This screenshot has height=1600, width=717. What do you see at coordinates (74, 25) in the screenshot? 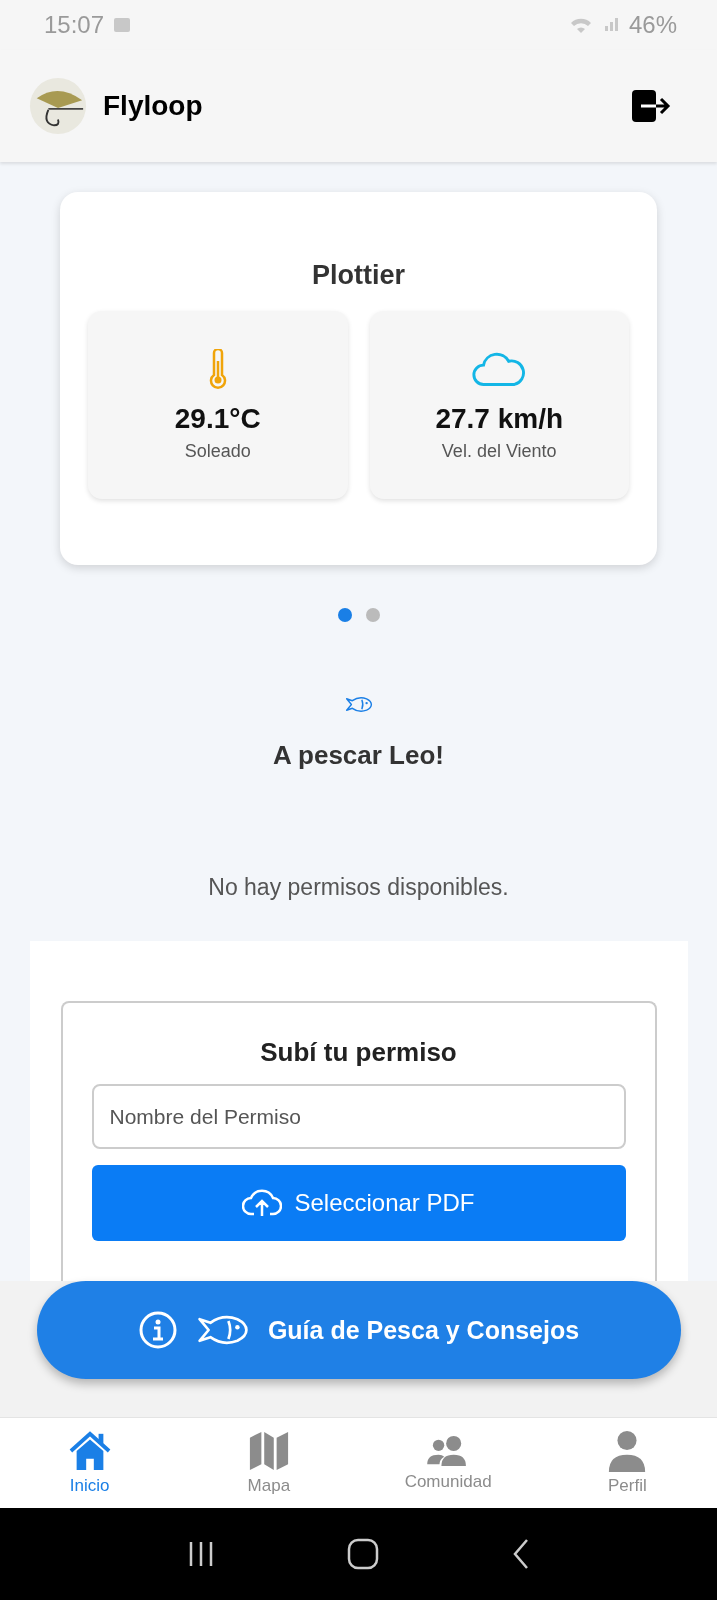
I see `status-time: 15:07` at bounding box center [74, 25].